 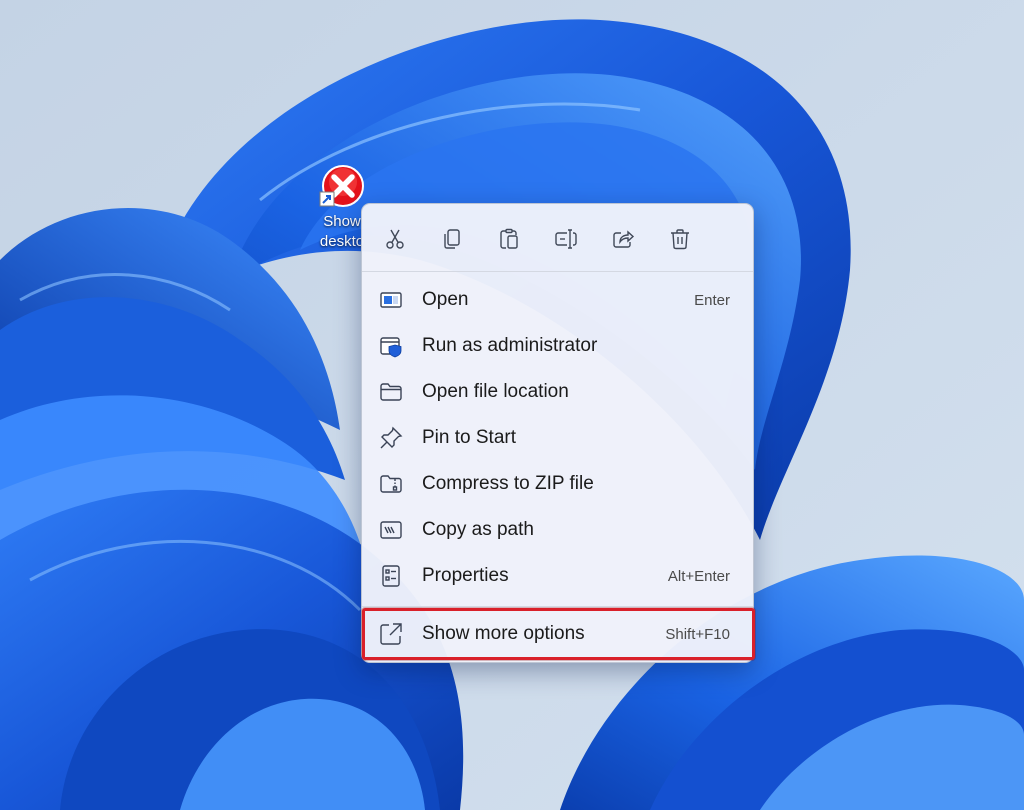 I want to click on open-app-icon, so click(x=391, y=300).